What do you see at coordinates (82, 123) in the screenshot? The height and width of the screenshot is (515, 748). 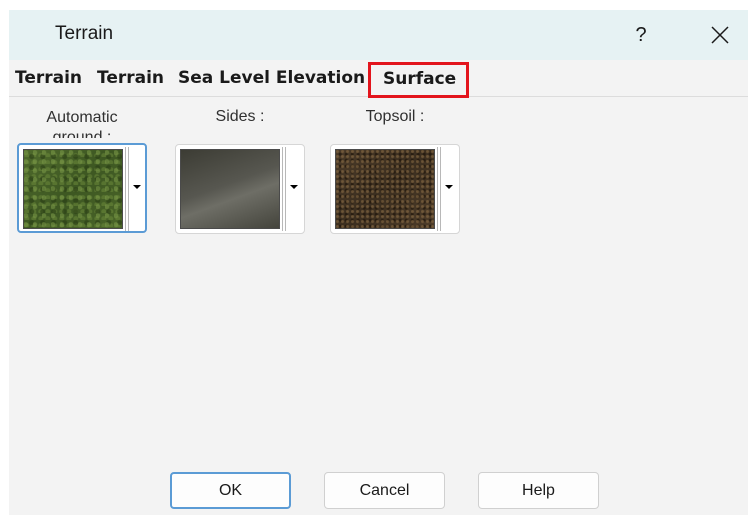 I see `automatic-ground-label: Automatic ground :` at bounding box center [82, 123].